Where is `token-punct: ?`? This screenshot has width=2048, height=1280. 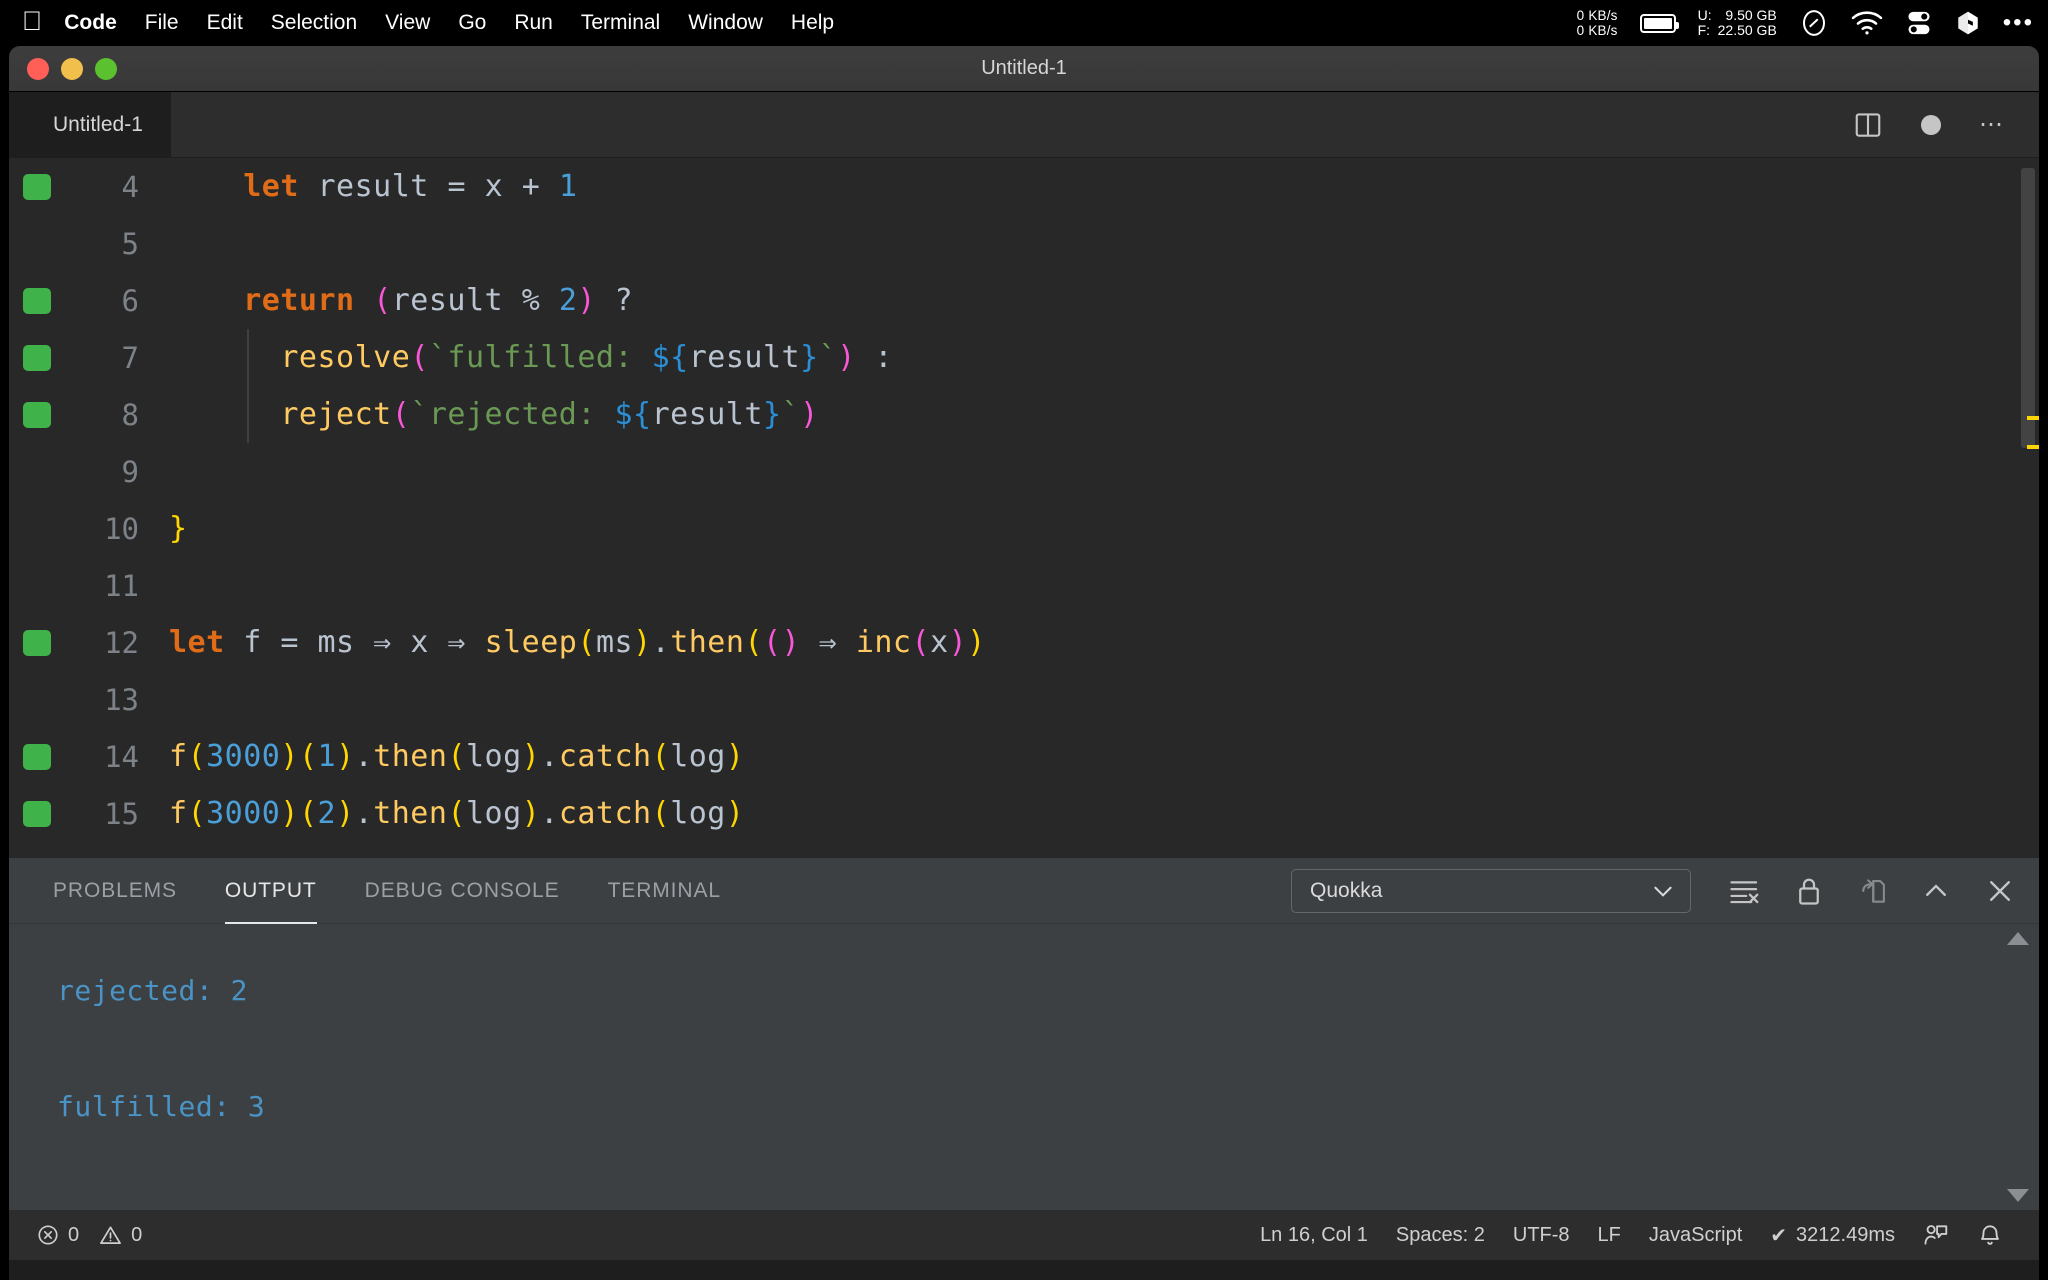 token-punct: ? is located at coordinates (614, 300).